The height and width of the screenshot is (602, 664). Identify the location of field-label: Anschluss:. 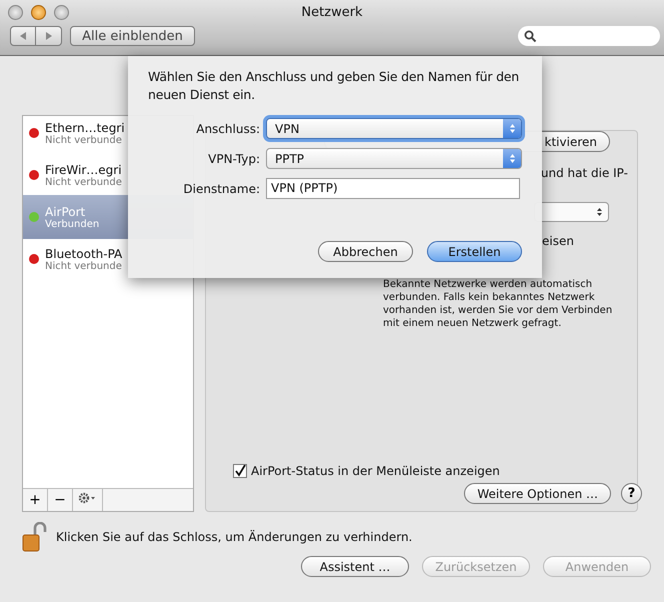
(227, 129).